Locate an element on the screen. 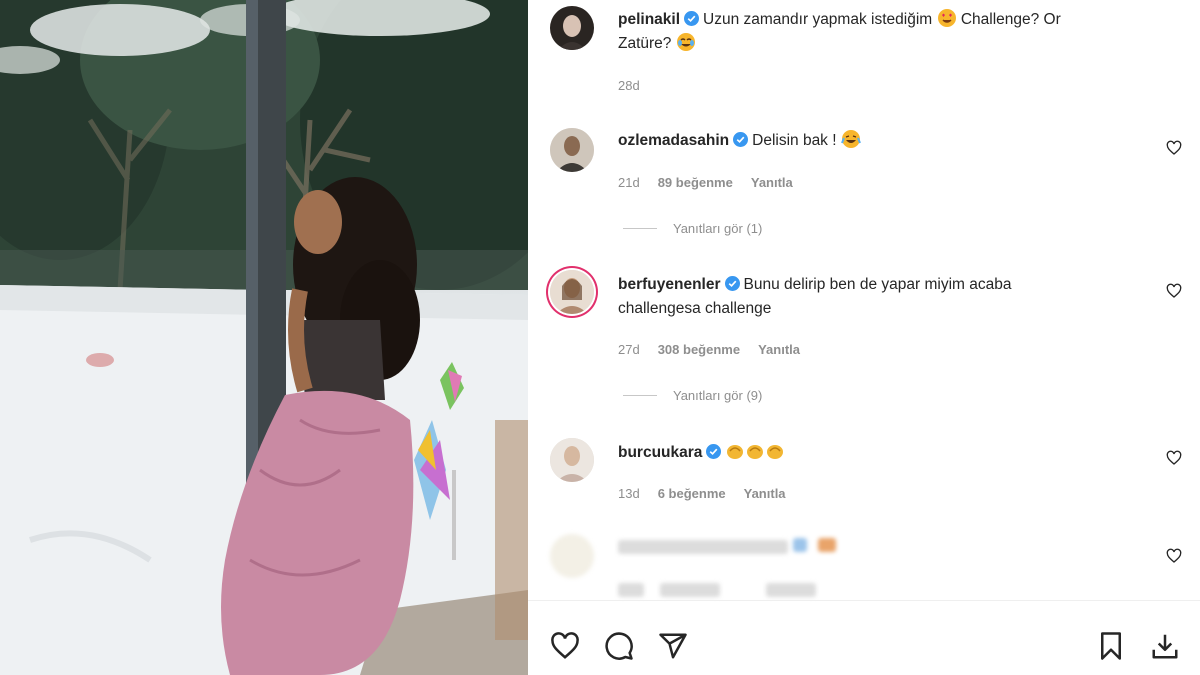 The image size is (1200, 675). comment-icon is located at coordinates (619, 646).